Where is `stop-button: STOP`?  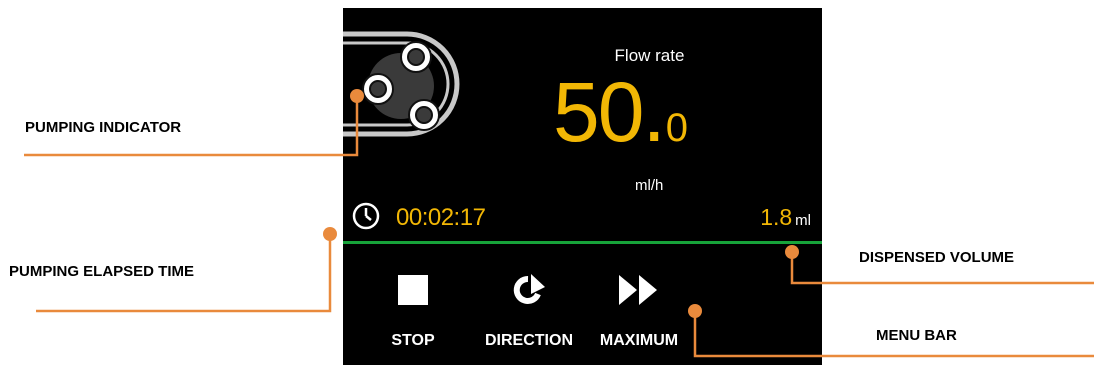 stop-button: STOP is located at coordinates (413, 307).